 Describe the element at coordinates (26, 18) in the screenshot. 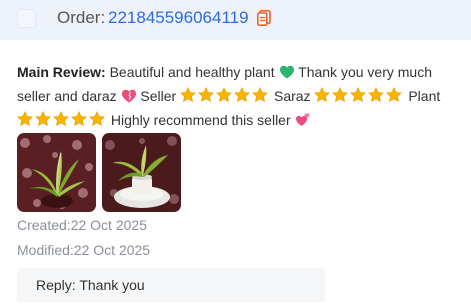

I see `select-checkbox` at that location.